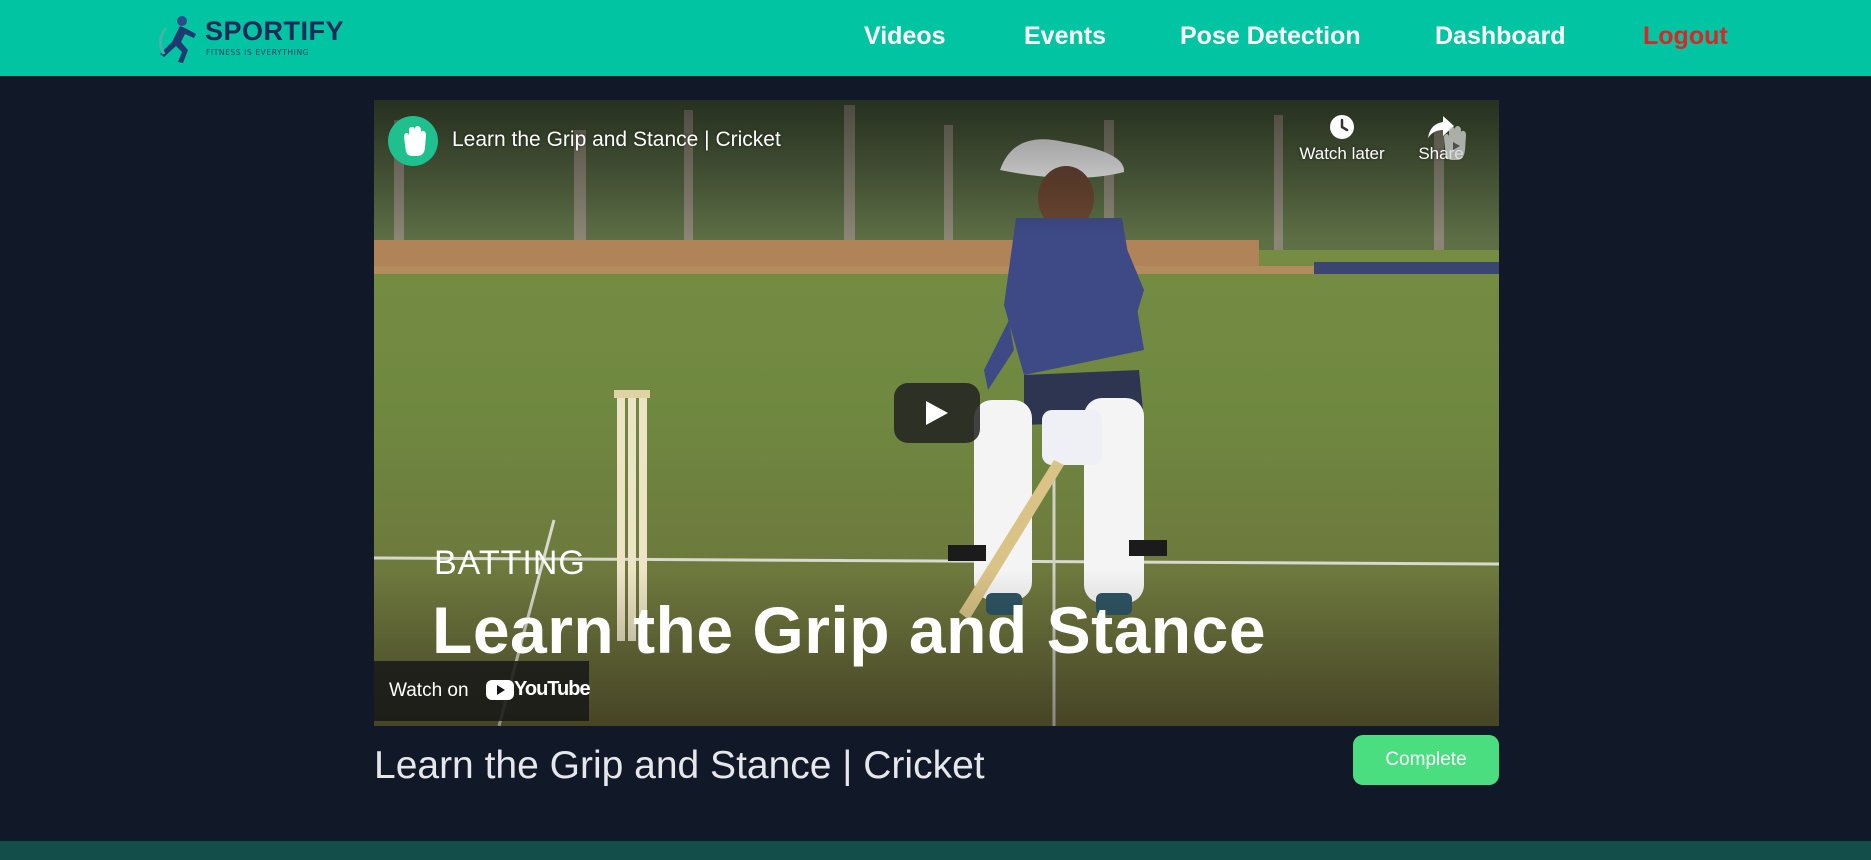 This screenshot has width=1871, height=860. What do you see at coordinates (1342, 127) in the screenshot?
I see `clock-icon` at bounding box center [1342, 127].